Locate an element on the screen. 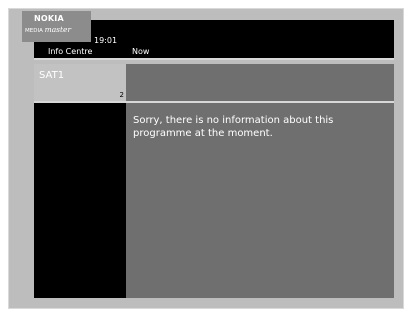 This screenshot has height=313, width=409. channel-number: 2 is located at coordinates (121, 95).